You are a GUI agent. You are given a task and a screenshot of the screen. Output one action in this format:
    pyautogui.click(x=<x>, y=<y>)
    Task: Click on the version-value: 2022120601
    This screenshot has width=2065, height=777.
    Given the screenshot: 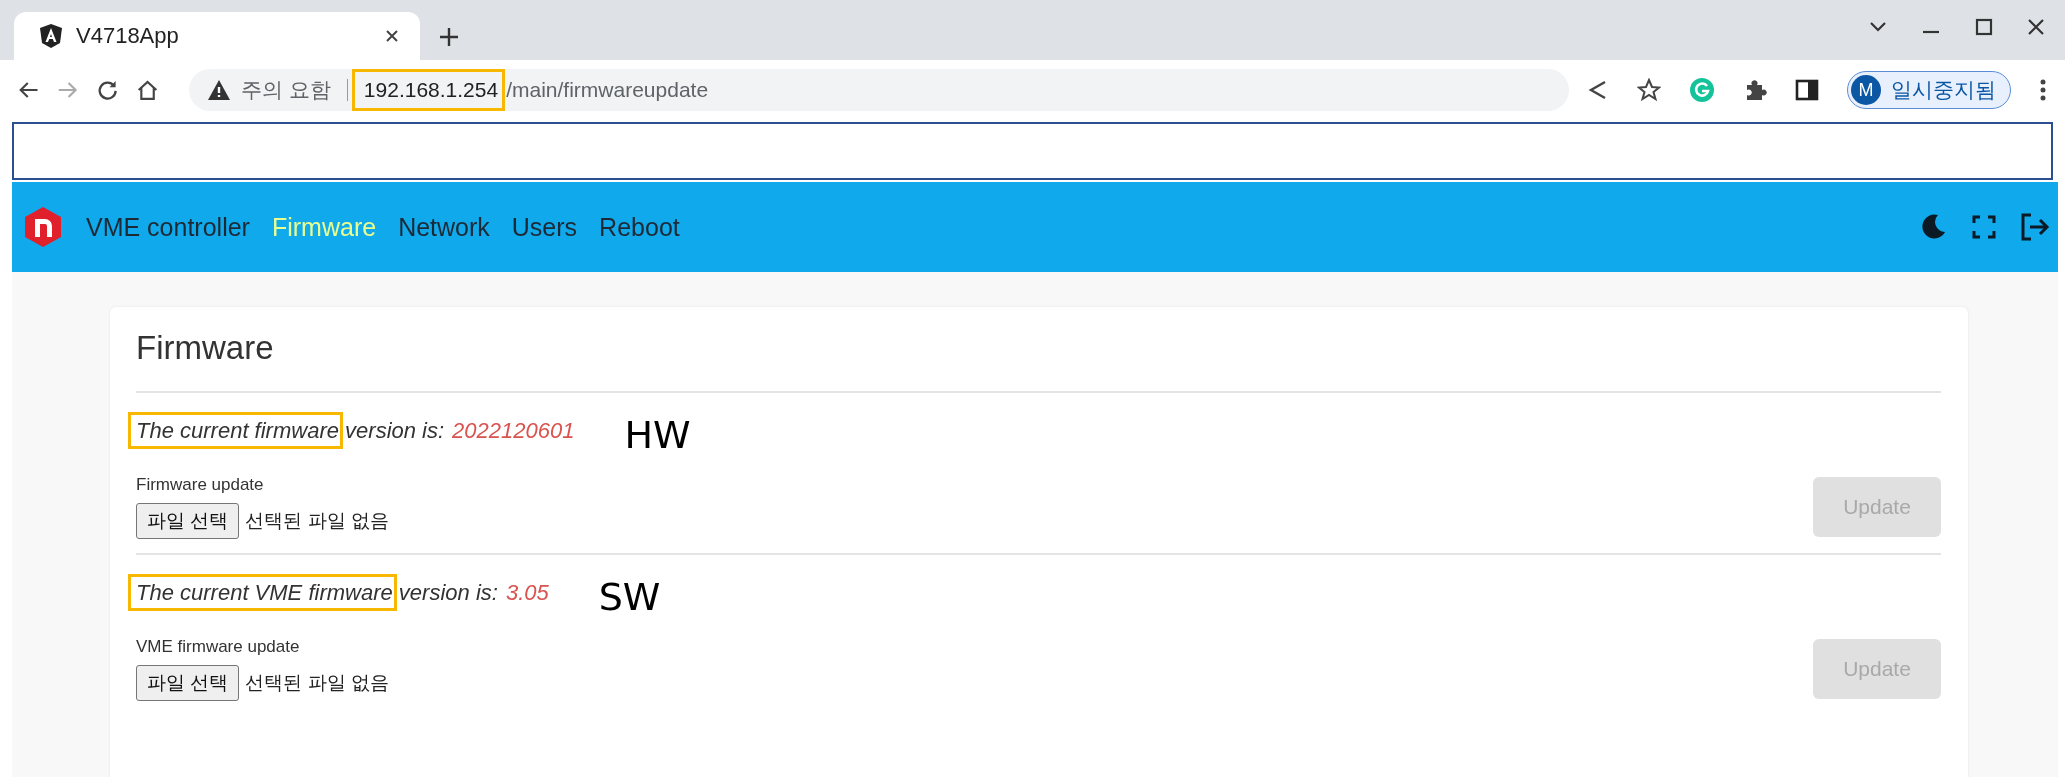 What is the action you would take?
    pyautogui.click(x=513, y=431)
    